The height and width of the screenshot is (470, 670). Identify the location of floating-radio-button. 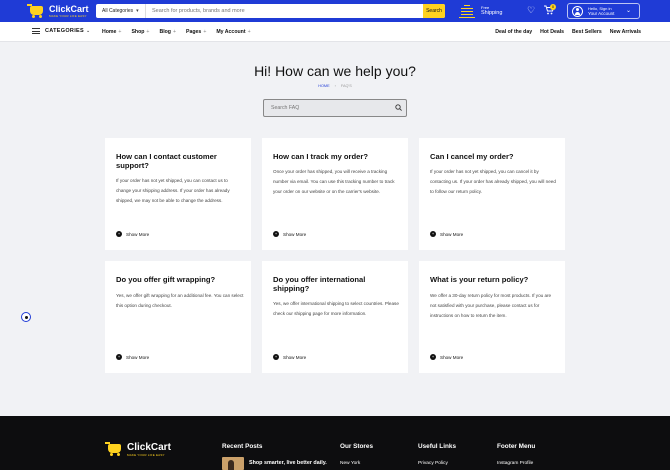
(26, 317).